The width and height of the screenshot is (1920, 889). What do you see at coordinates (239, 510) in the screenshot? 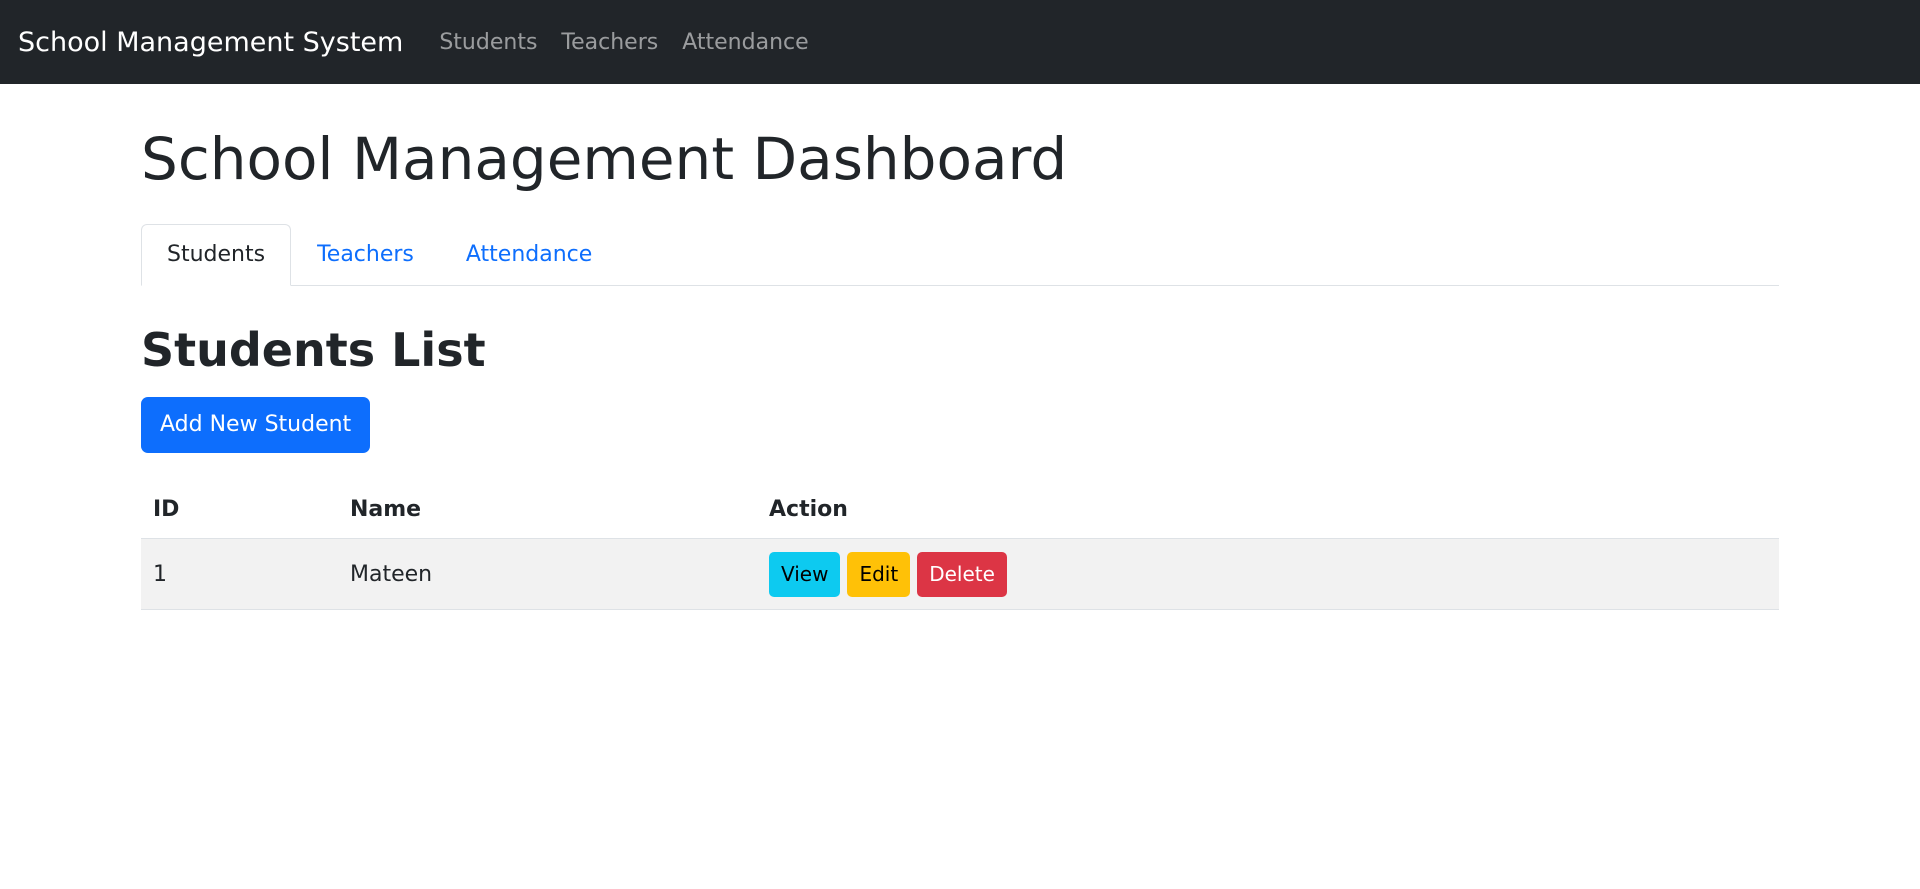
I see `column-header-id: ID` at bounding box center [239, 510].